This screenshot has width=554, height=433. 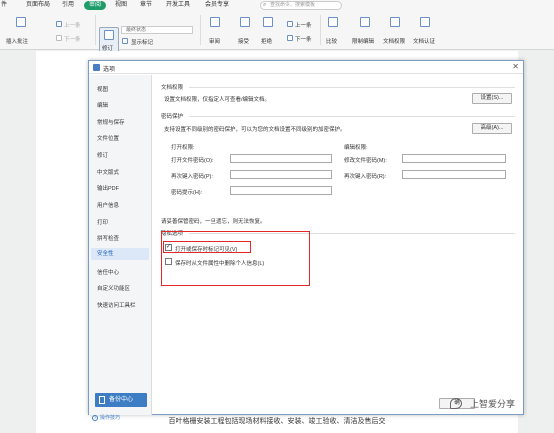 What do you see at coordinates (265, 5) in the screenshot?
I see `search-icon: ⌕` at bounding box center [265, 5].